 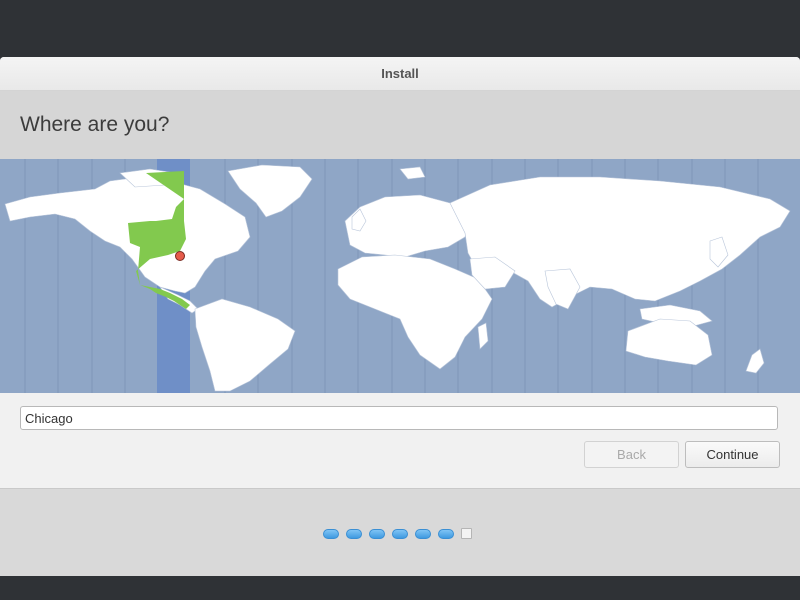 What do you see at coordinates (466, 533) in the screenshot?
I see `progress-step-current` at bounding box center [466, 533].